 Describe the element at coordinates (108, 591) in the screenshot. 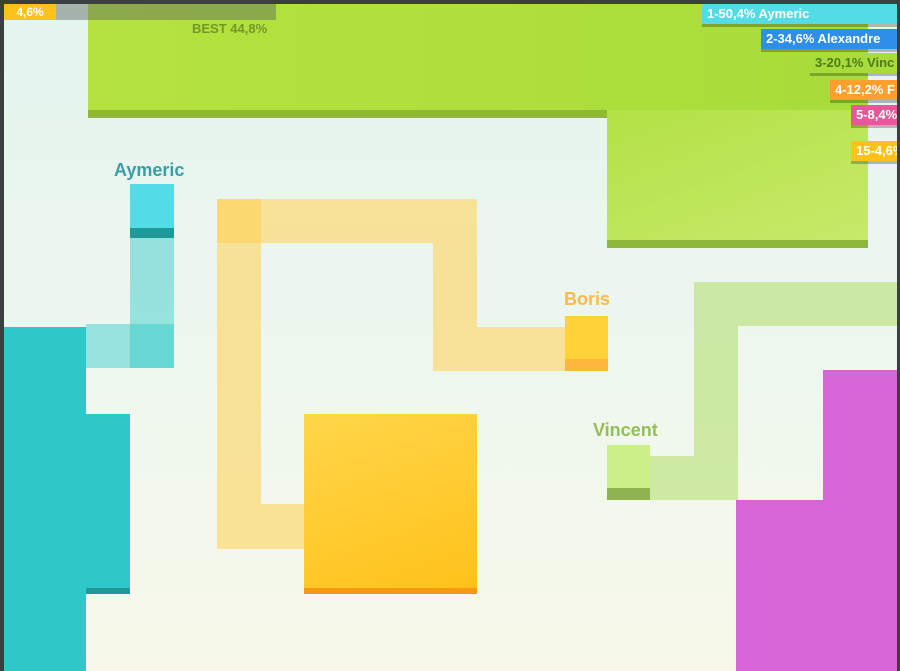

I see `aymeric-territory-edge` at that location.